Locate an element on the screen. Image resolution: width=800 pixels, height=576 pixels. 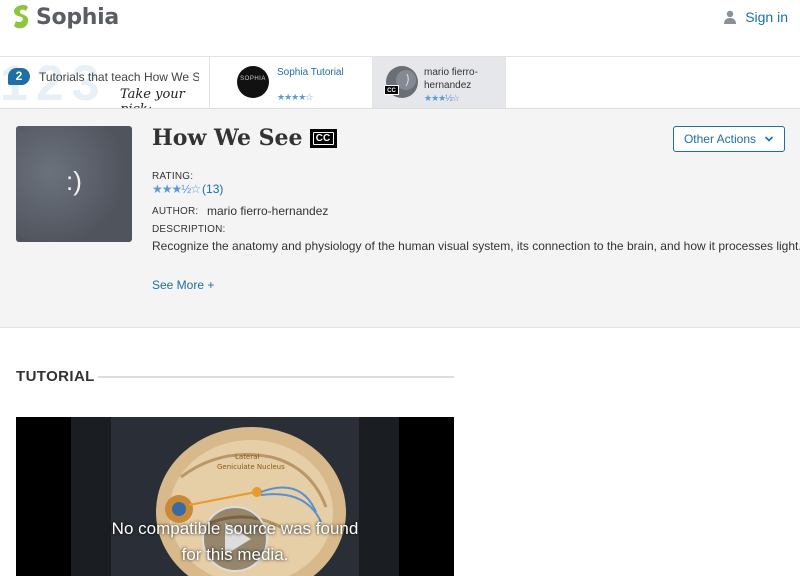
tutorial-thumbnail: :) is located at coordinates (74, 184).